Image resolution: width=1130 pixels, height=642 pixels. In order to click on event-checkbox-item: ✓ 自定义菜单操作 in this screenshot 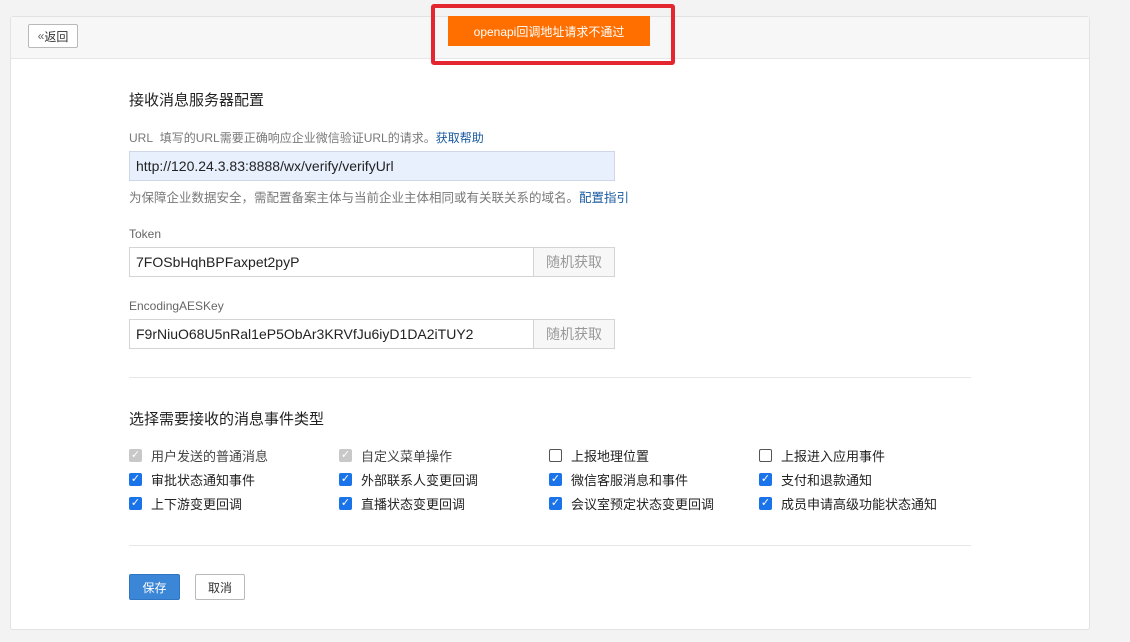, I will do `click(395, 455)`.